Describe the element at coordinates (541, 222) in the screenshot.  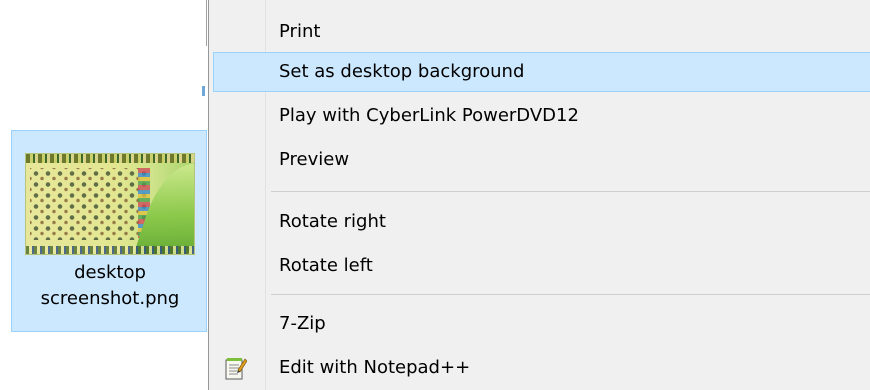
I see `menu-item-rotate-right: Rotate right` at that location.